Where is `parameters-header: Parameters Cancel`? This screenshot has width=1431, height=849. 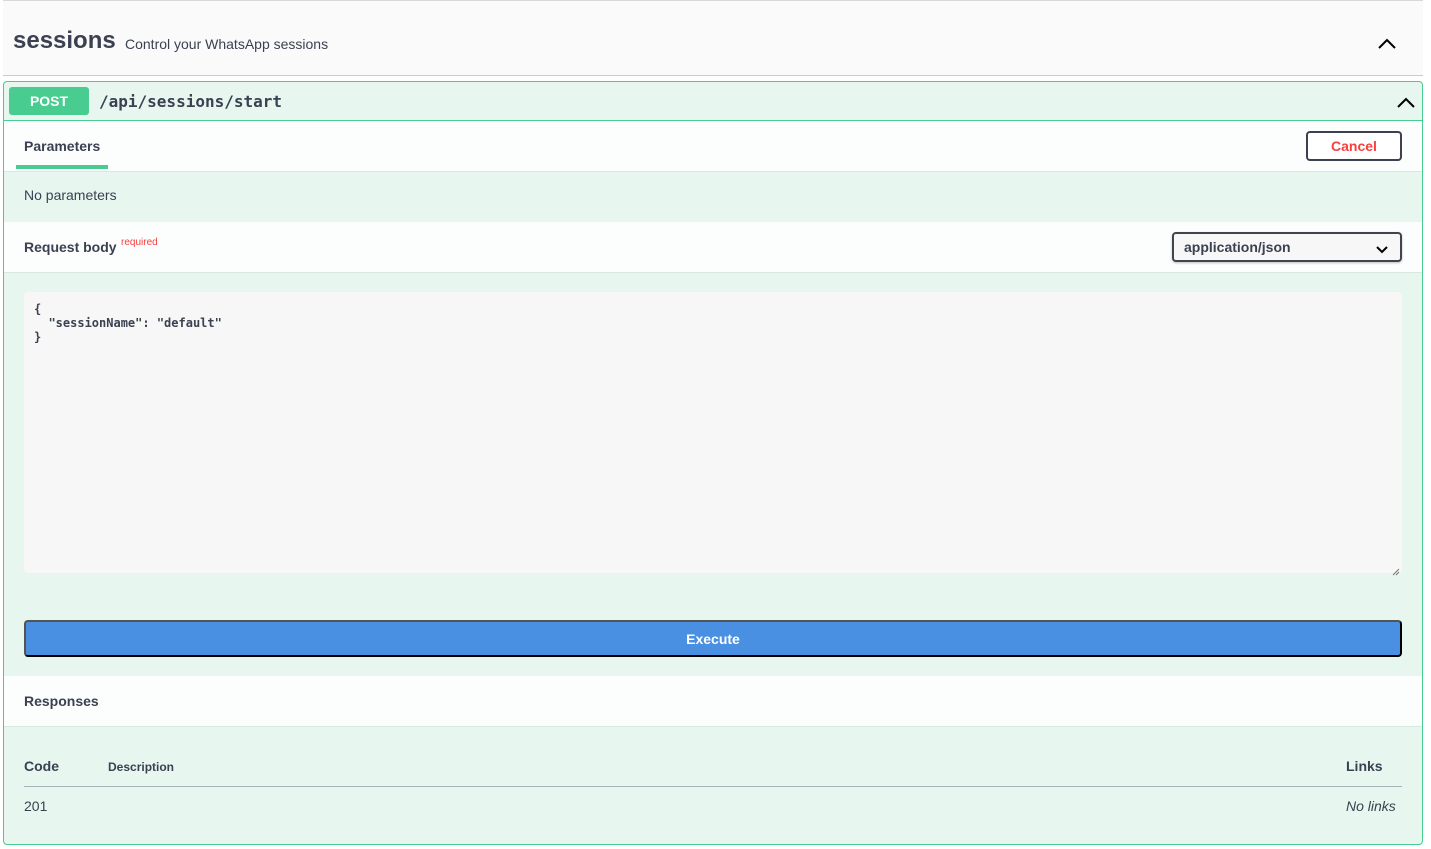
parameters-header: Parameters Cancel is located at coordinates (713, 146).